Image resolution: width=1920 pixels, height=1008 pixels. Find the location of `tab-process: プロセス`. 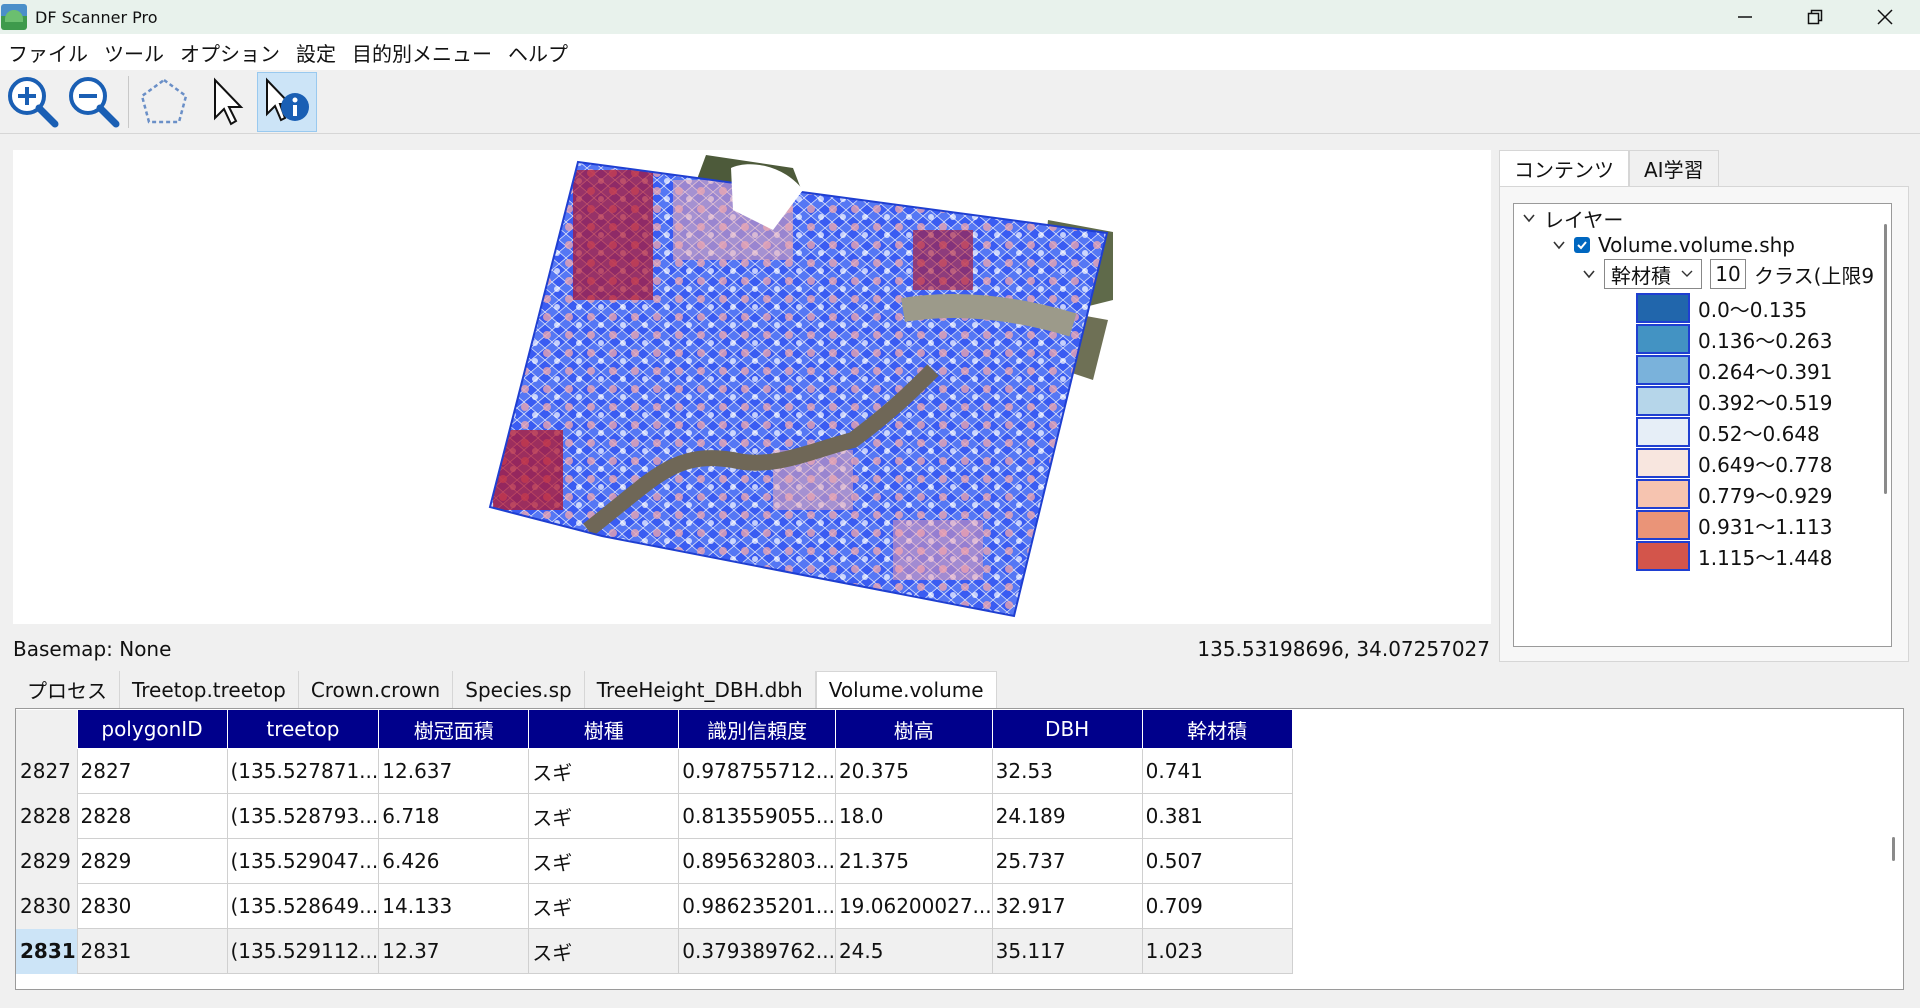

tab-process: プロセス is located at coordinates (67, 689).